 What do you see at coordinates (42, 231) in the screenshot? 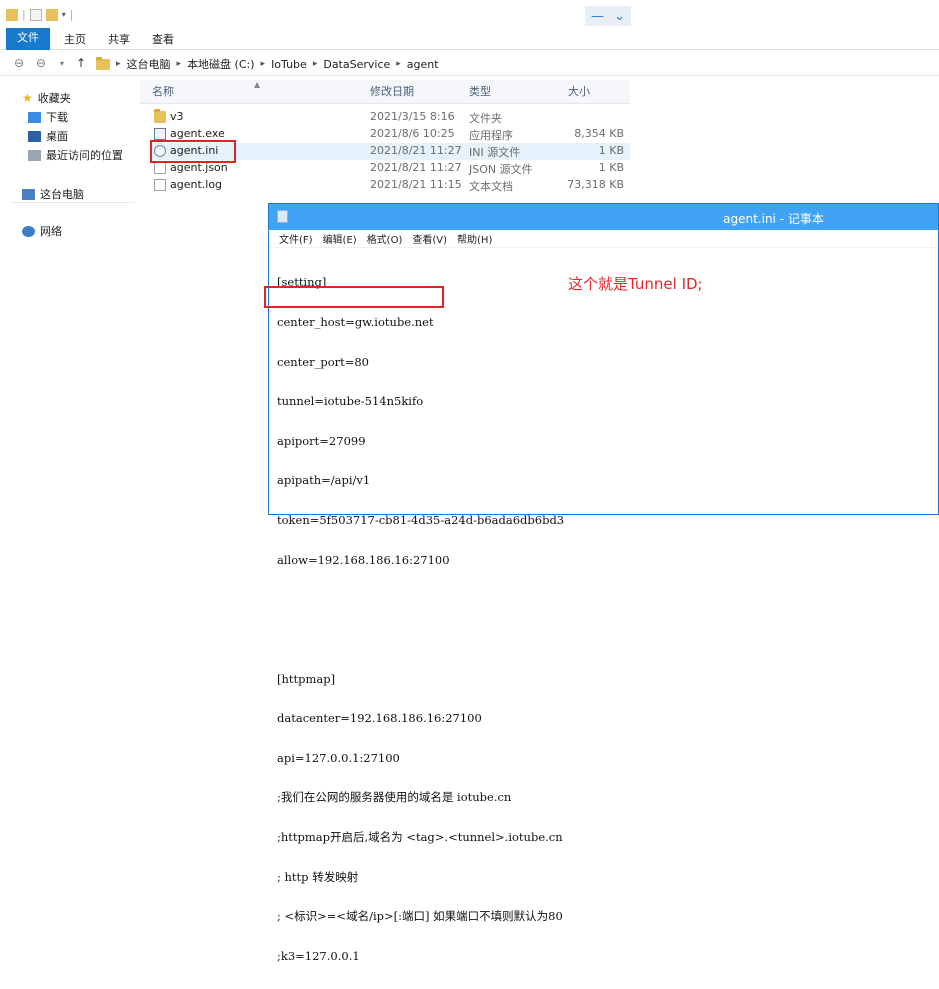
I see `sidebar-item-network: 网络` at bounding box center [42, 231].